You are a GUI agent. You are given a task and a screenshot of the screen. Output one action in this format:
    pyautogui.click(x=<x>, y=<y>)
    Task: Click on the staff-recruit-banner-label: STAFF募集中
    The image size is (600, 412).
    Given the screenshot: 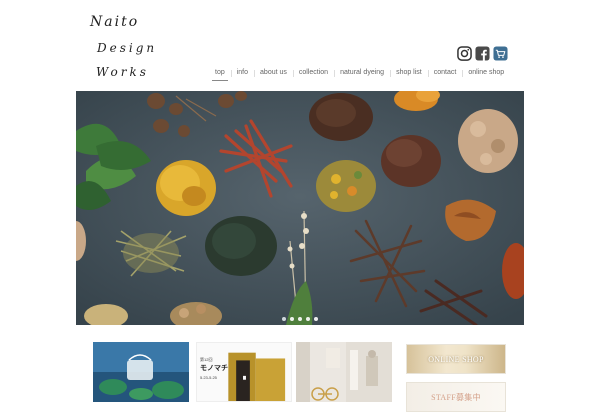 What is the action you would take?
    pyautogui.click(x=456, y=397)
    